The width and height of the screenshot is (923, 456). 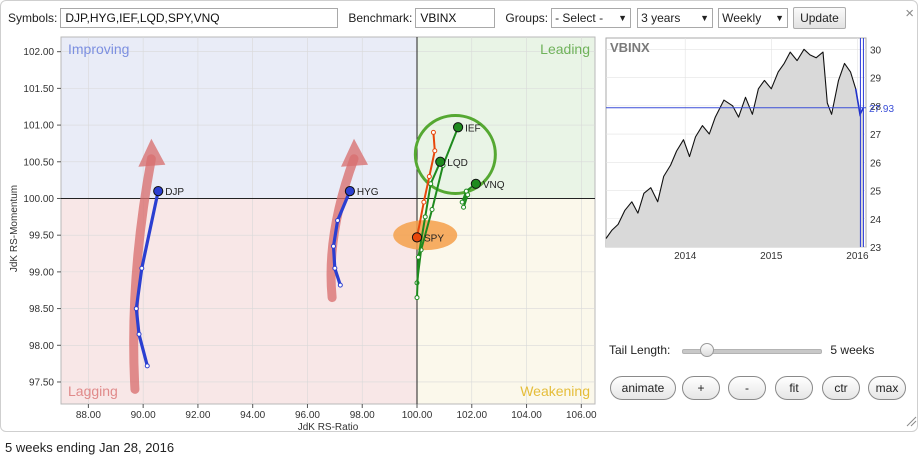 What do you see at coordinates (417, 298) in the screenshot?
I see `tail-point-lqd` at bounding box center [417, 298].